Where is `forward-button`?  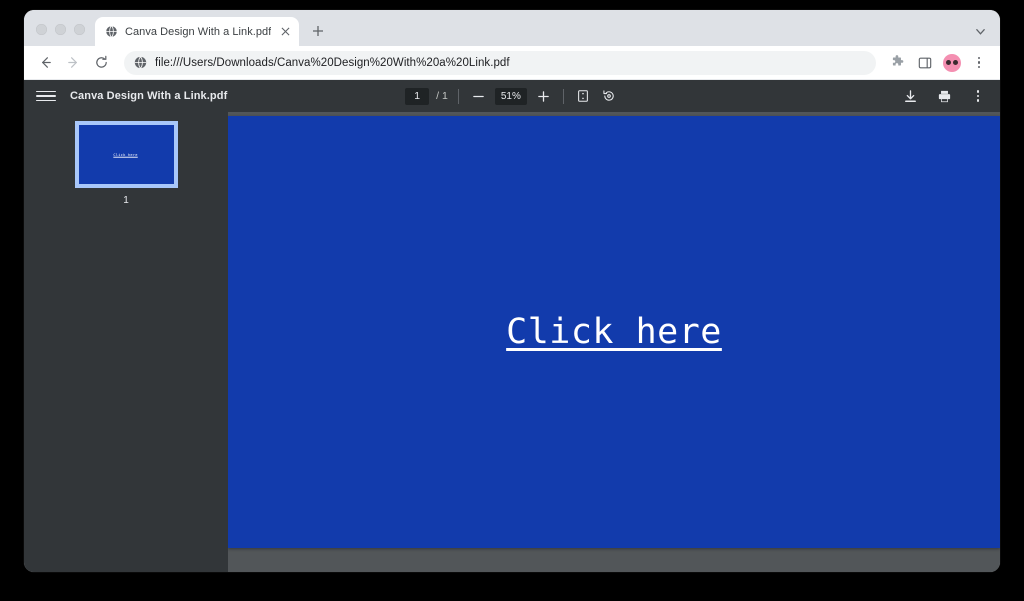
forward-button is located at coordinates (73, 63).